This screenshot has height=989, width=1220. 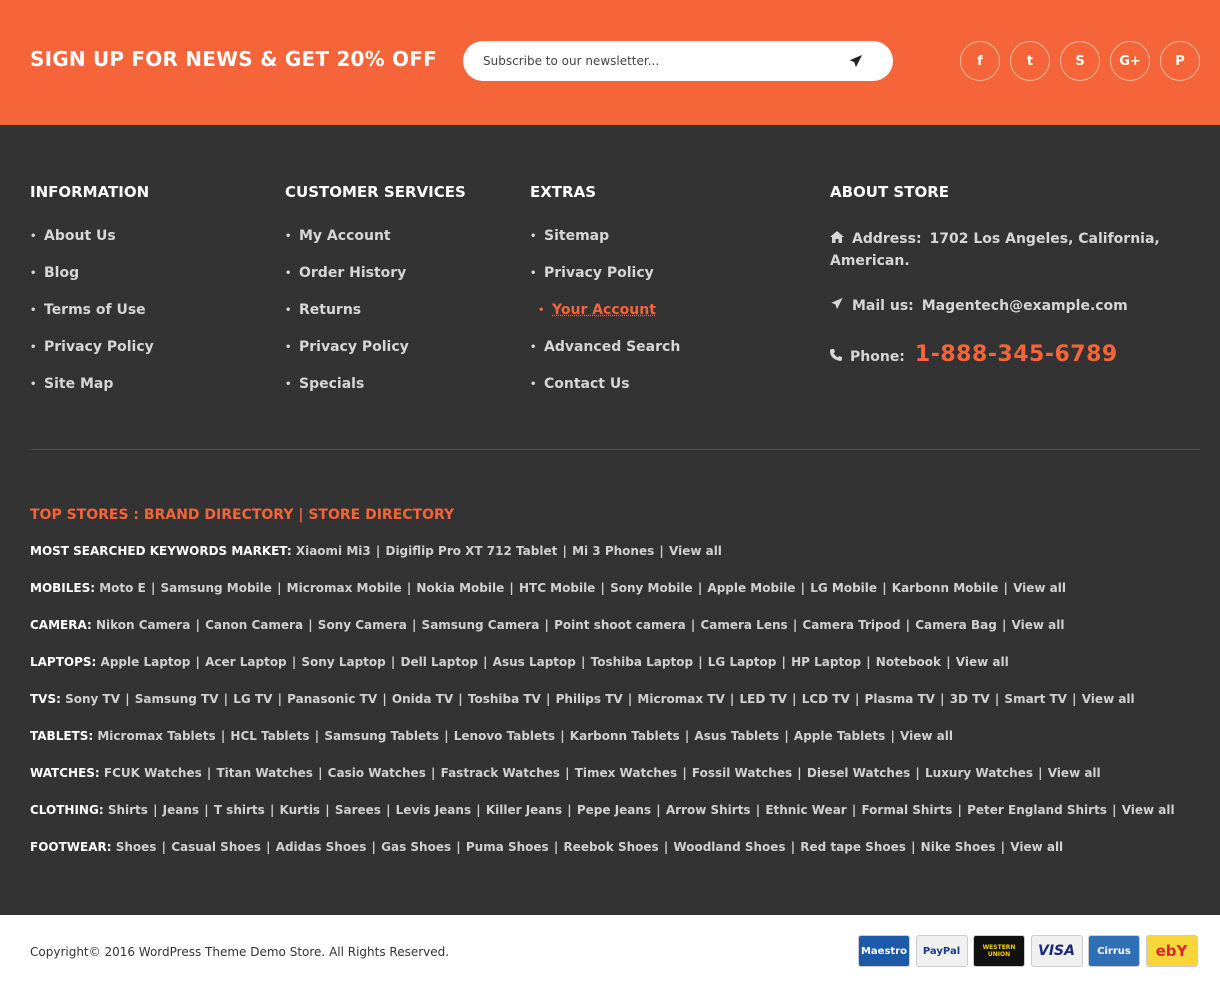 What do you see at coordinates (471, 551) in the screenshot?
I see `keyword-link: Digiflip Pro XT 712 Tablet` at bounding box center [471, 551].